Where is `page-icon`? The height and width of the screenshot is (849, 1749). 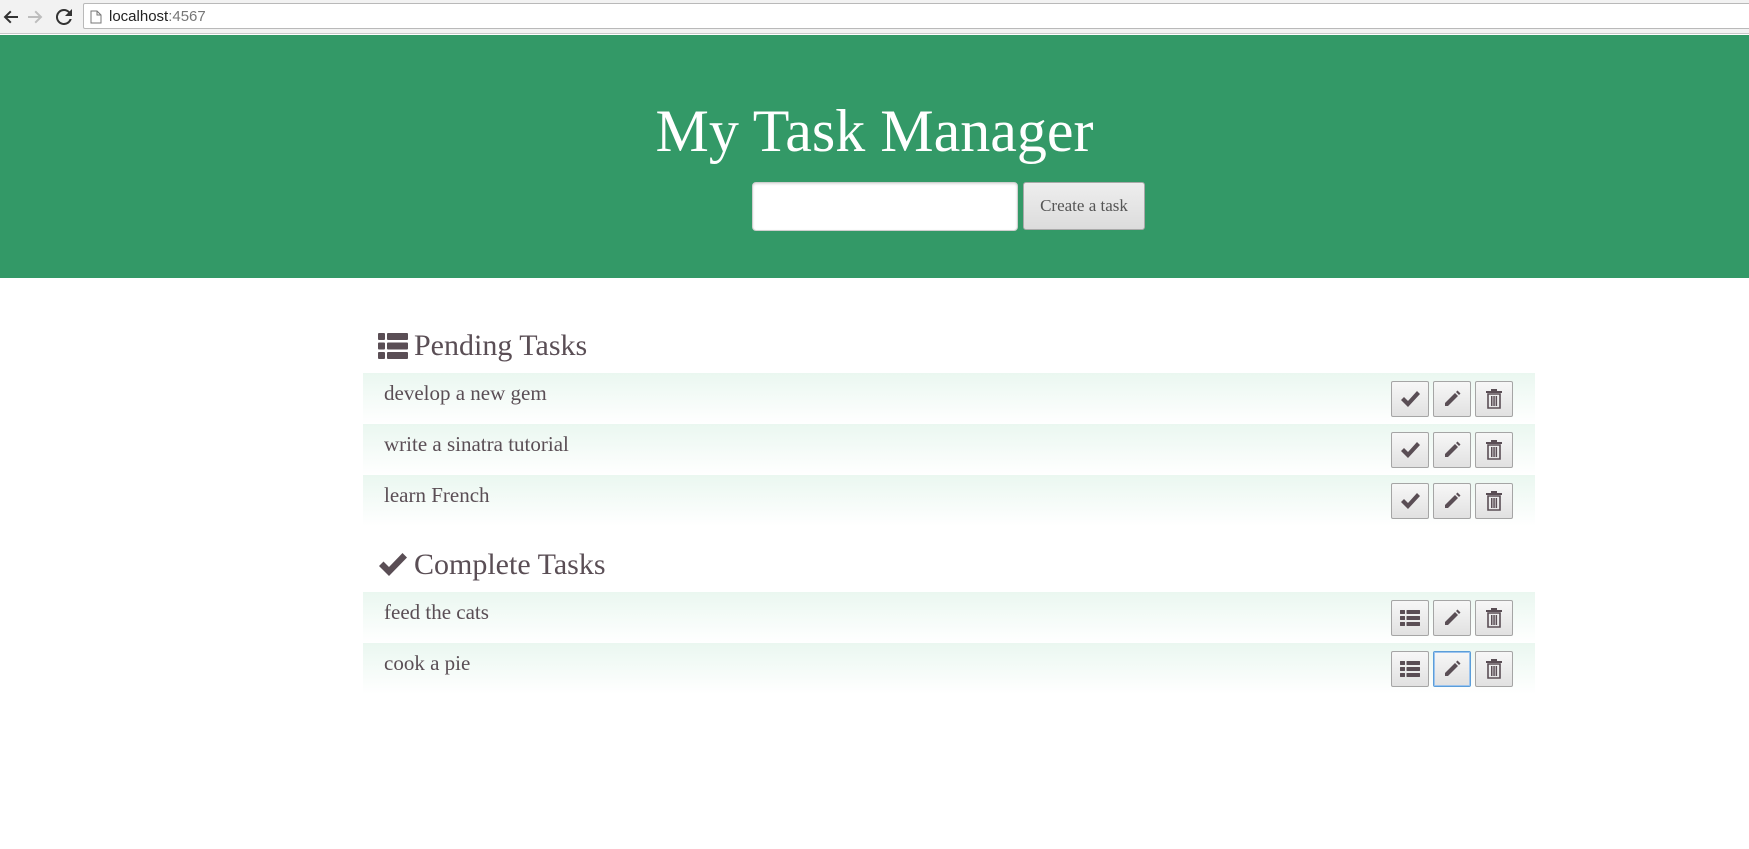 page-icon is located at coordinates (96, 17).